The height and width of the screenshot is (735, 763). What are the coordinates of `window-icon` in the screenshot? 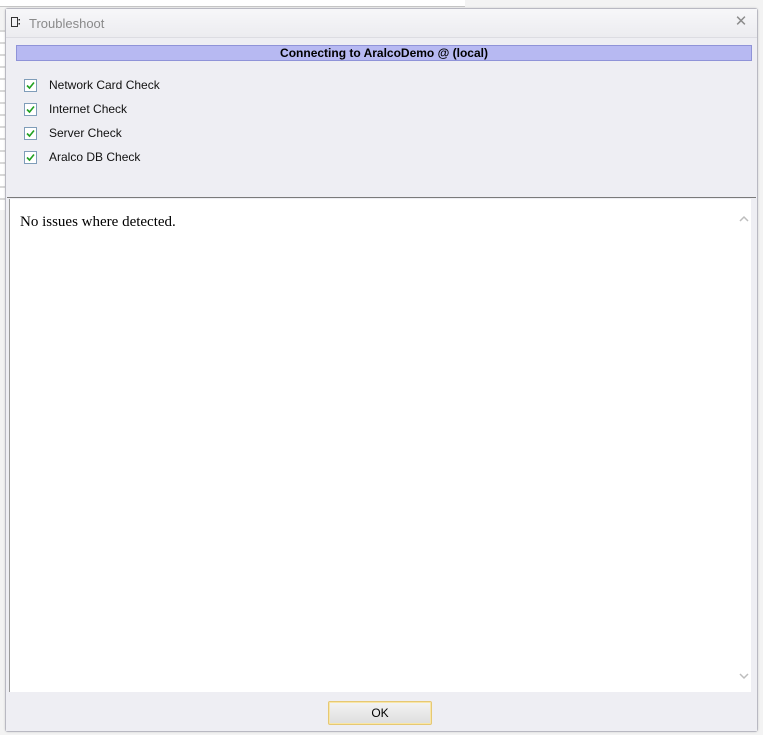 It's located at (16, 22).